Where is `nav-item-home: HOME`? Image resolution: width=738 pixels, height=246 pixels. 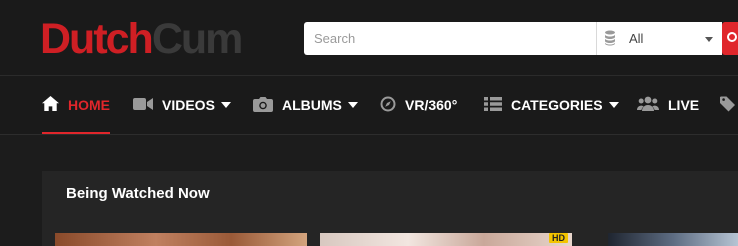 nav-item-home: HOME is located at coordinates (76, 105).